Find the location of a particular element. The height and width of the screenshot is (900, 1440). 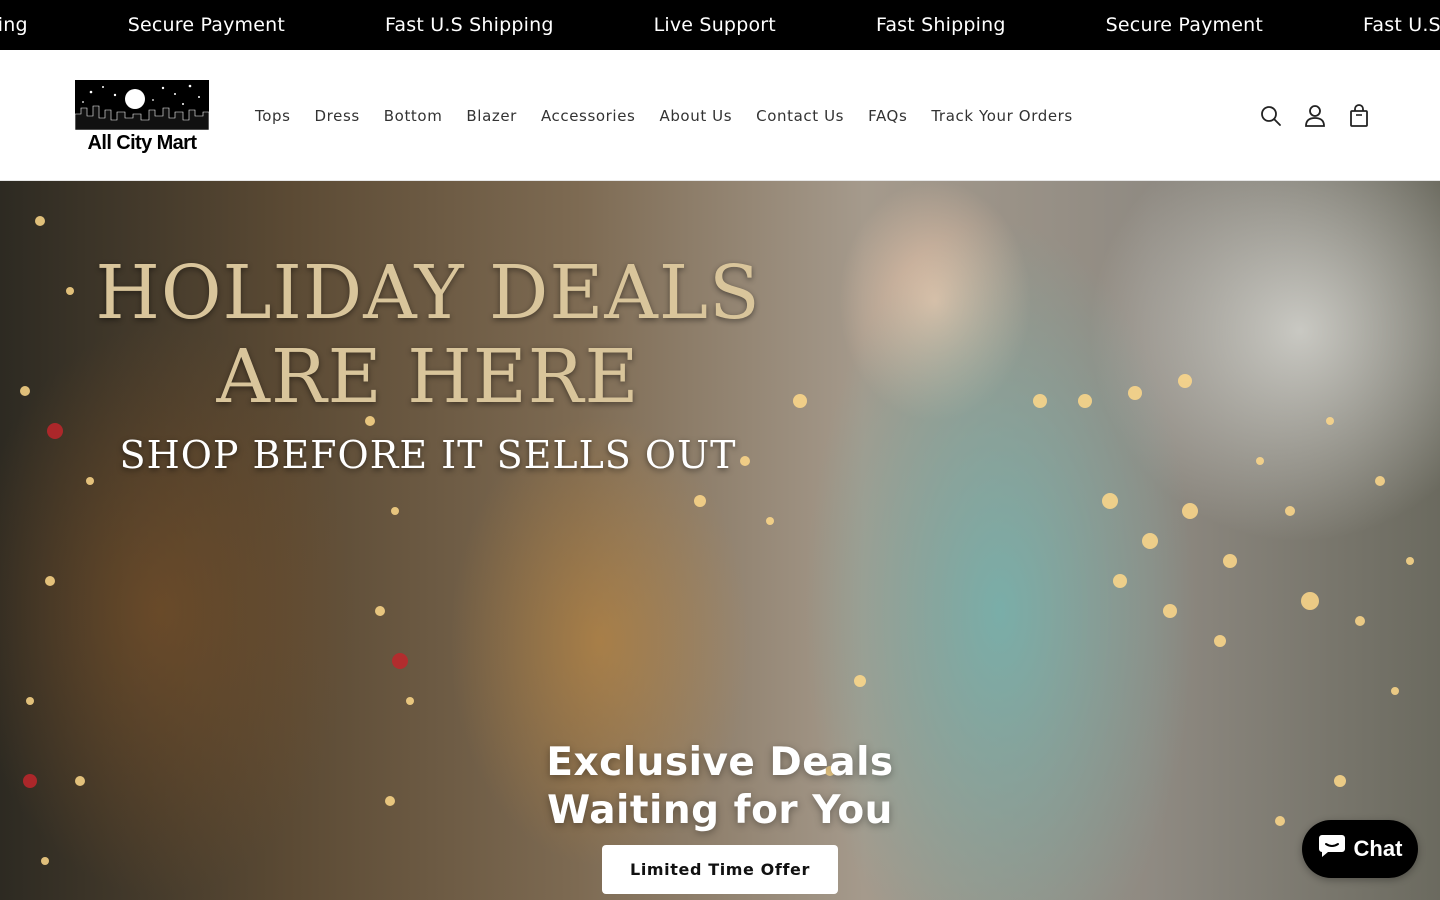

nav-item-bottom: Bottom is located at coordinates (413, 116).